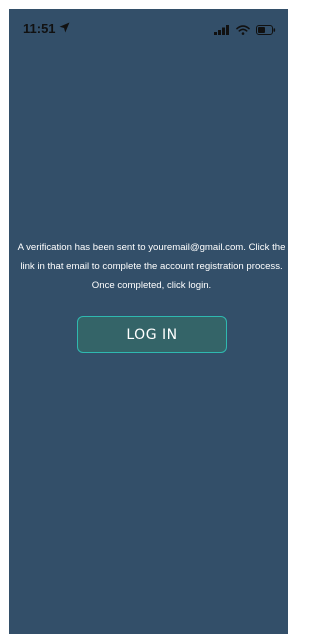  Describe the element at coordinates (152, 334) in the screenshot. I see `log-in-button: LOG IN` at that location.